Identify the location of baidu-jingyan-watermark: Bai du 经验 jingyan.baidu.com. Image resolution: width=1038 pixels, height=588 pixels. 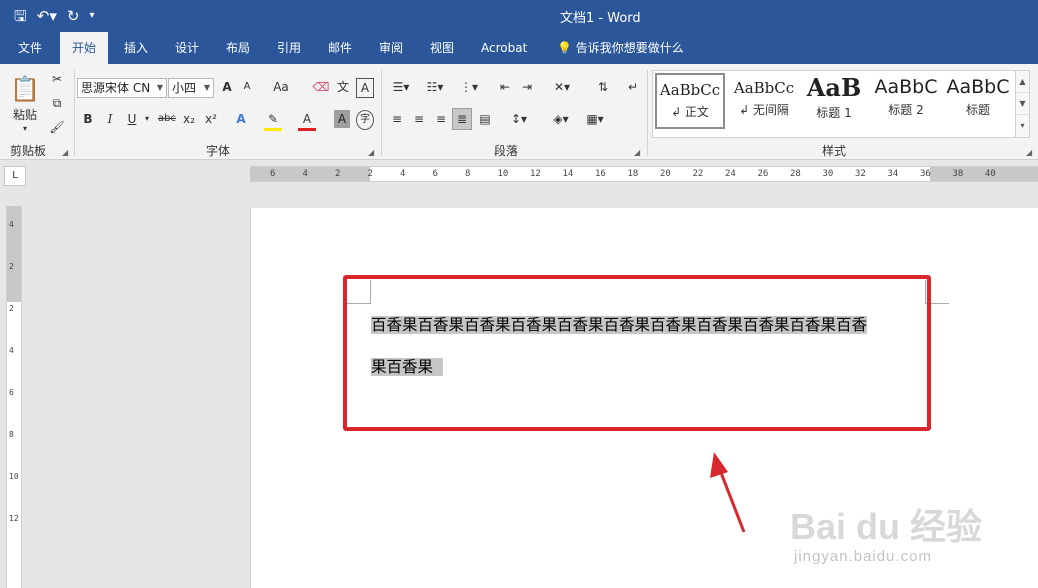
(890, 526).